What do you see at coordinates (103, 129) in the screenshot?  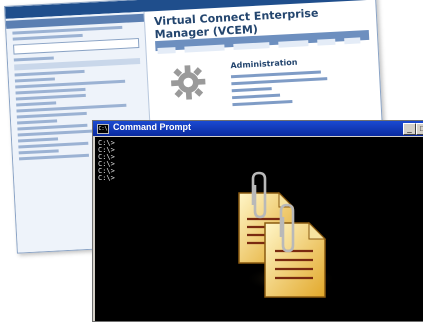 I see `console-app-icon: C:\` at bounding box center [103, 129].